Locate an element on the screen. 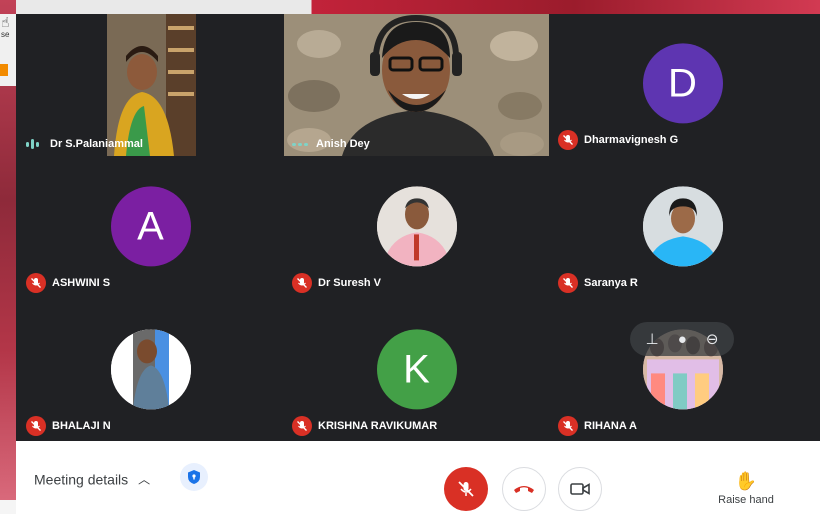 Image resolution: width=820 pixels, height=514 pixels. participant-name-row: KRISHNA RAVIKUMAR is located at coordinates (364, 426).